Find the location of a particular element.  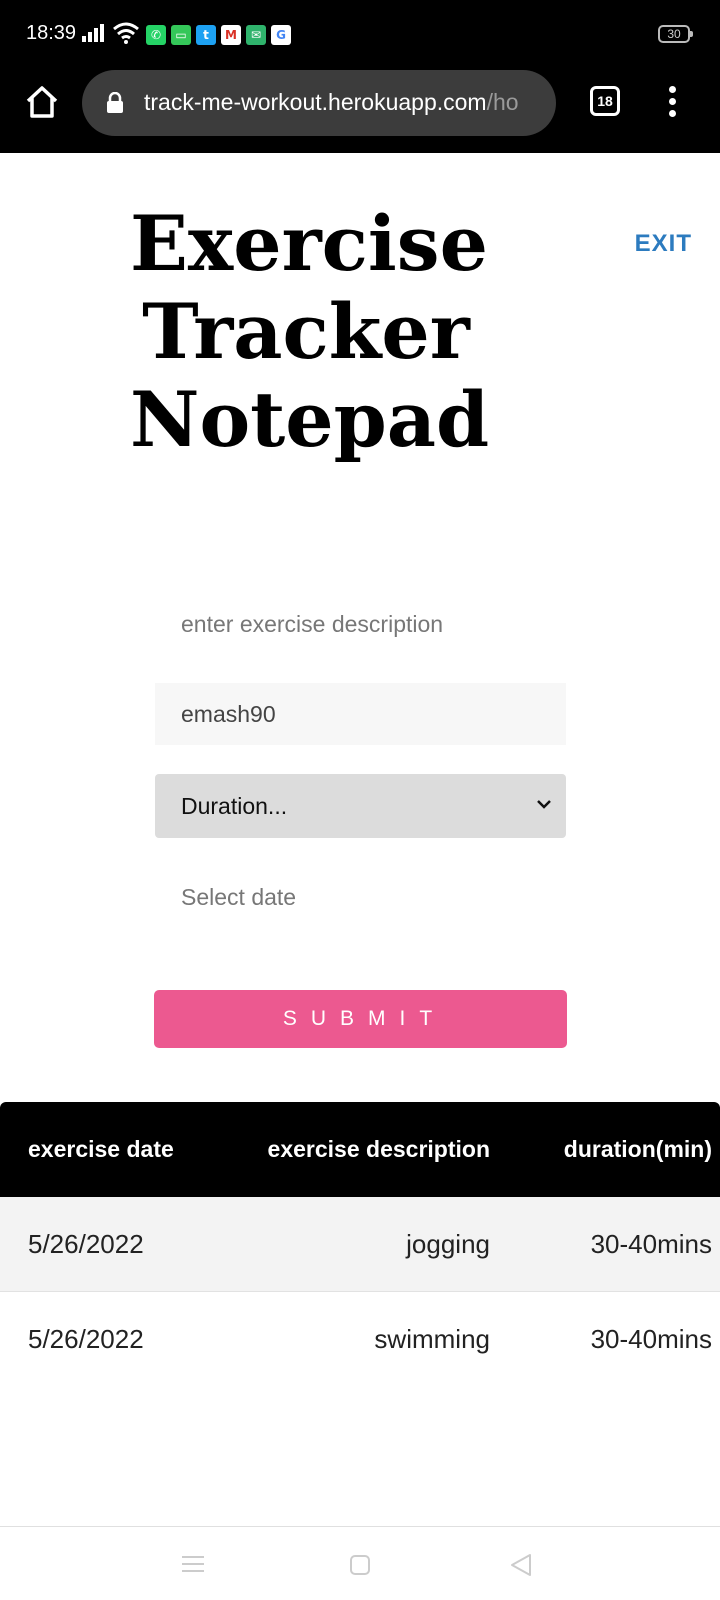

chevron-down-icon is located at coordinates (544, 804).